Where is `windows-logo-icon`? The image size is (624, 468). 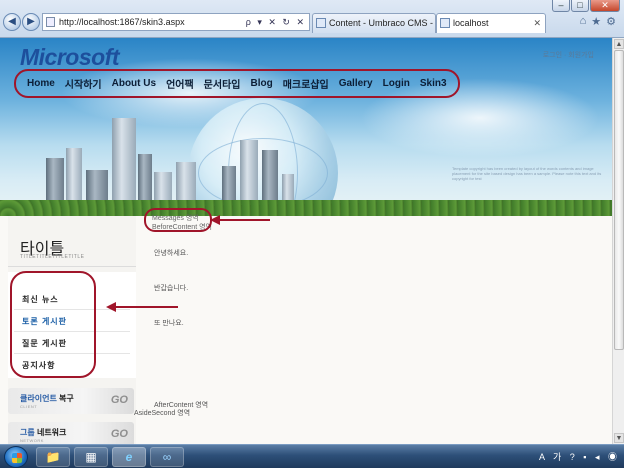
windows-logo-icon is located at coordinates (17, 458).